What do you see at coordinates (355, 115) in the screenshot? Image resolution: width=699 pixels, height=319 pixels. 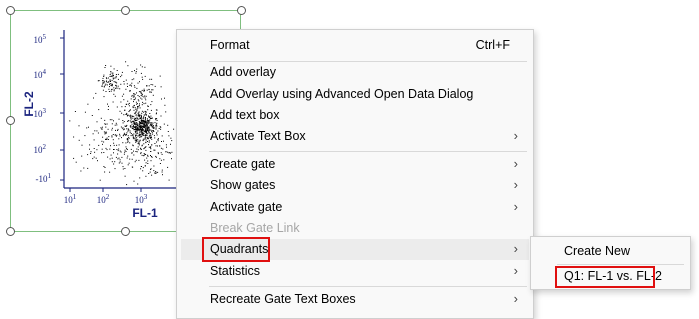 I see `menu-item-add-text-box: Add text box` at bounding box center [355, 115].